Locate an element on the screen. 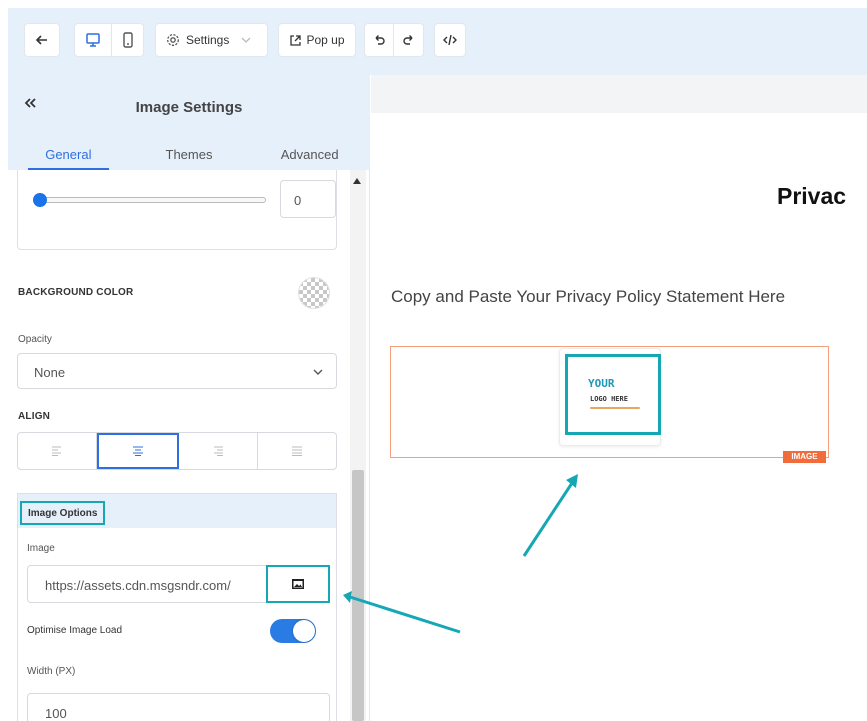  panel-tabs: General Themes Advanced is located at coordinates (189, 154).